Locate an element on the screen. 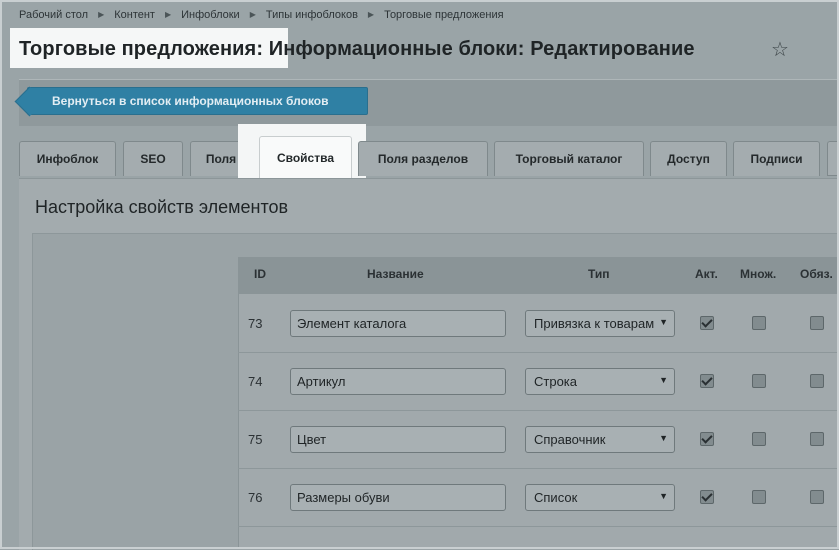  row-id: 74 is located at coordinates (255, 381).